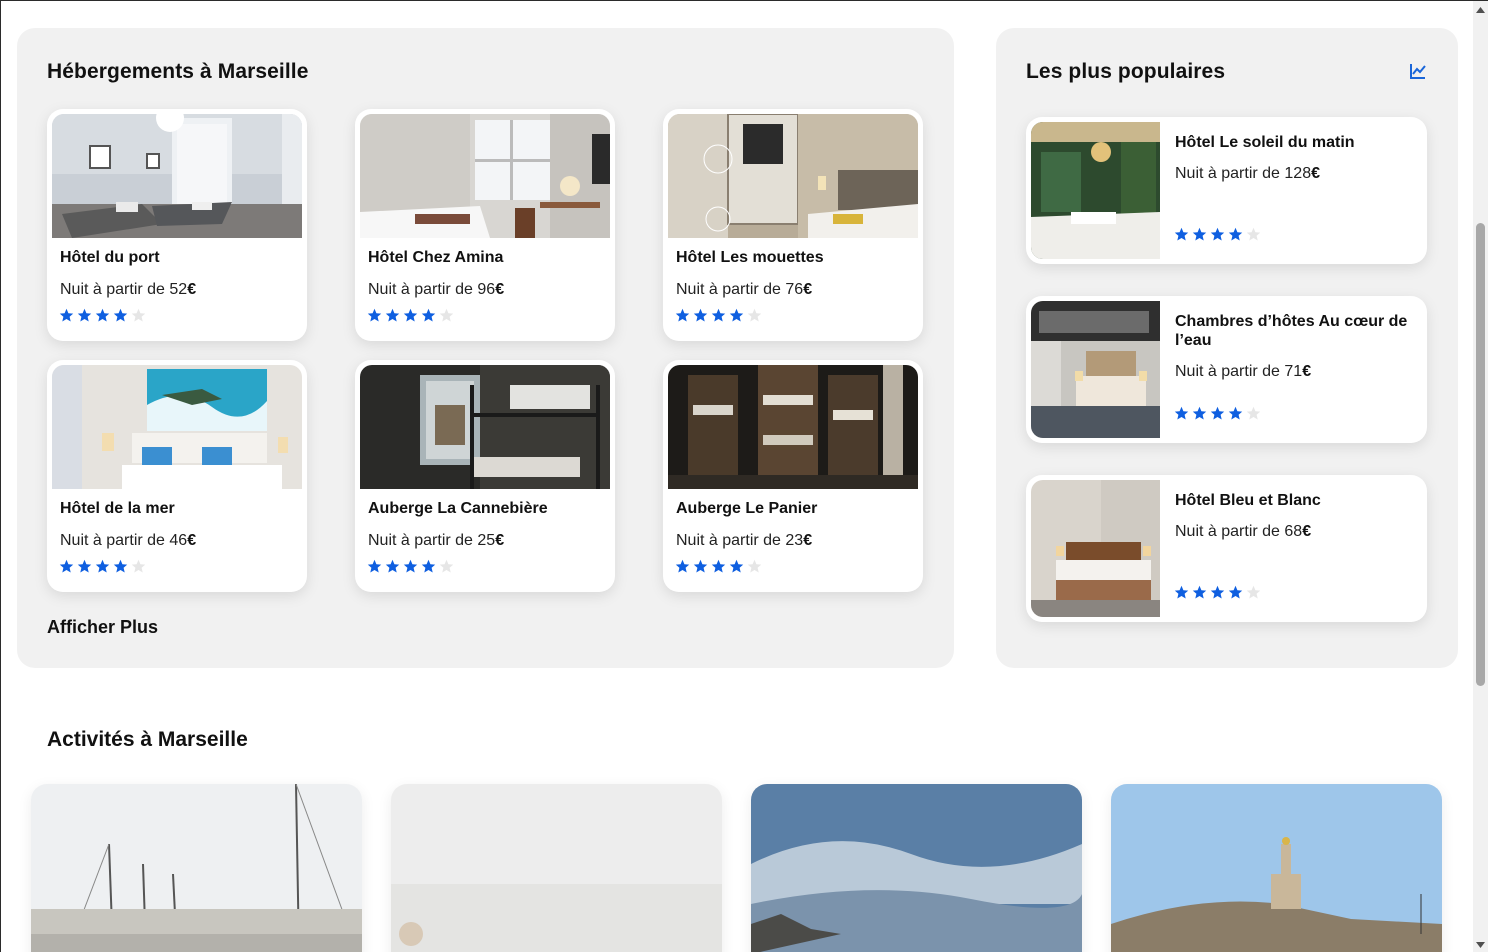 The width and height of the screenshot is (1488, 952). What do you see at coordinates (1243, 531) in the screenshot?
I see `hotel-price: Nuit à partir de 68€` at bounding box center [1243, 531].